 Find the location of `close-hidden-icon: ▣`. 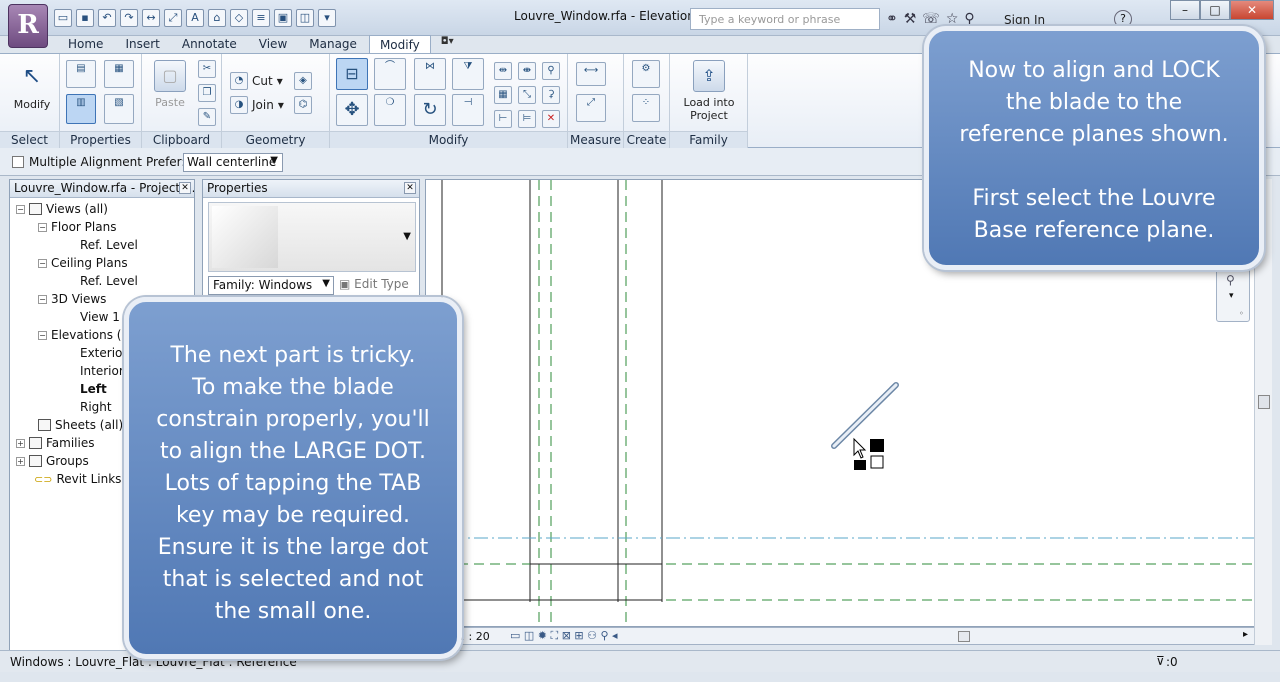

close-hidden-icon: ▣ is located at coordinates (283, 18).